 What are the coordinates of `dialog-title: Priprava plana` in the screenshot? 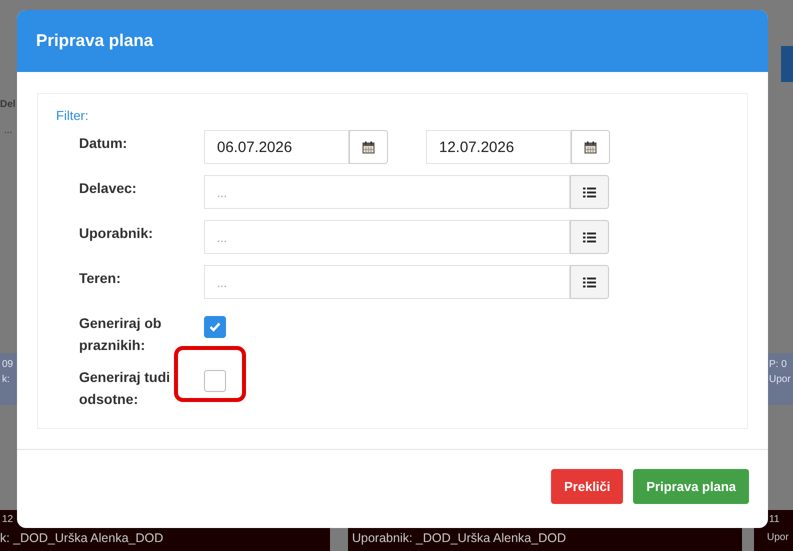 It's located at (95, 41).